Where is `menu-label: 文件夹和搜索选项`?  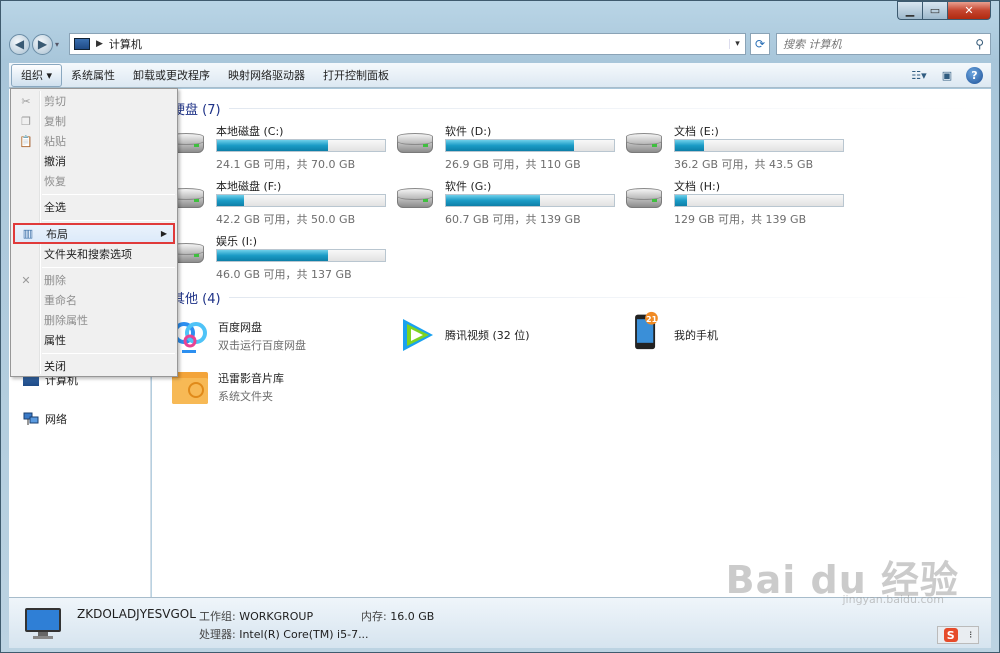
menu-label: 文件夹和搜索选项 is located at coordinates (88, 254).